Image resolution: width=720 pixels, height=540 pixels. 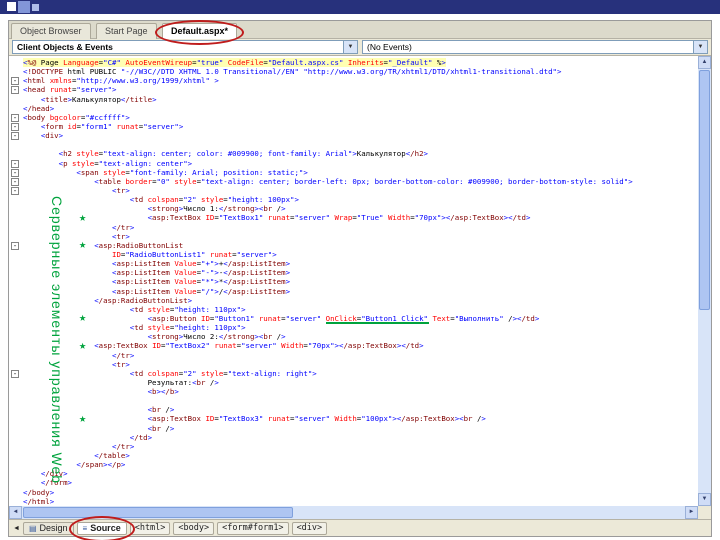 What do you see at coordinates (389, 47) in the screenshot?
I see `events-value: (No Events)` at bounding box center [389, 47].